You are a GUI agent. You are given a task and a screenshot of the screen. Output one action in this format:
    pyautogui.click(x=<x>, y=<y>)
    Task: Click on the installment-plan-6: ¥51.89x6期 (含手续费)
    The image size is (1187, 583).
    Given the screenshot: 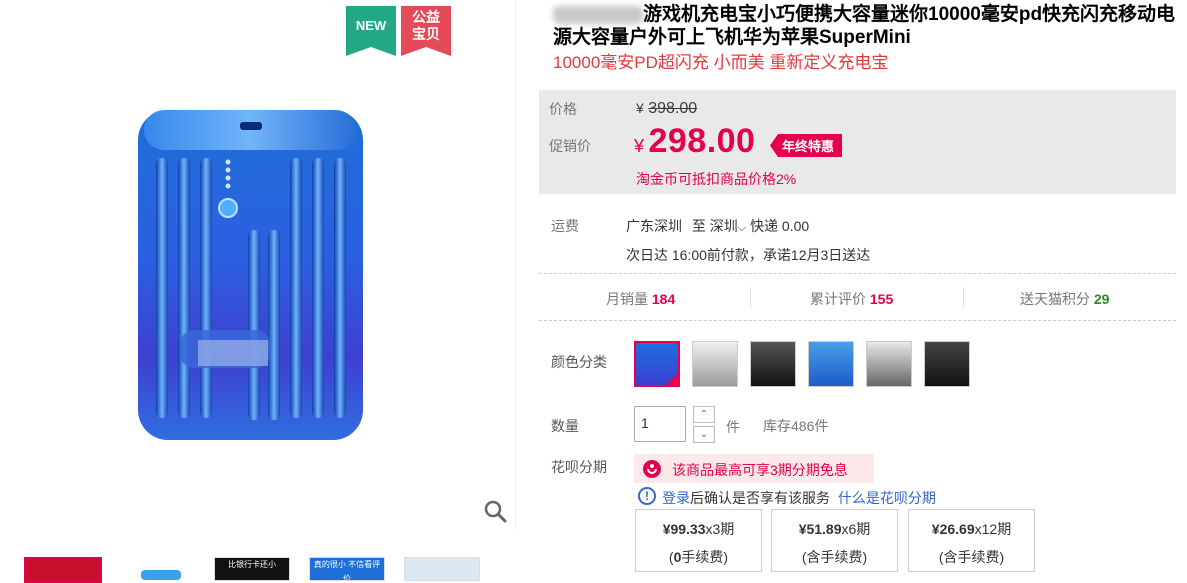 What is the action you would take?
    pyautogui.click(x=834, y=540)
    